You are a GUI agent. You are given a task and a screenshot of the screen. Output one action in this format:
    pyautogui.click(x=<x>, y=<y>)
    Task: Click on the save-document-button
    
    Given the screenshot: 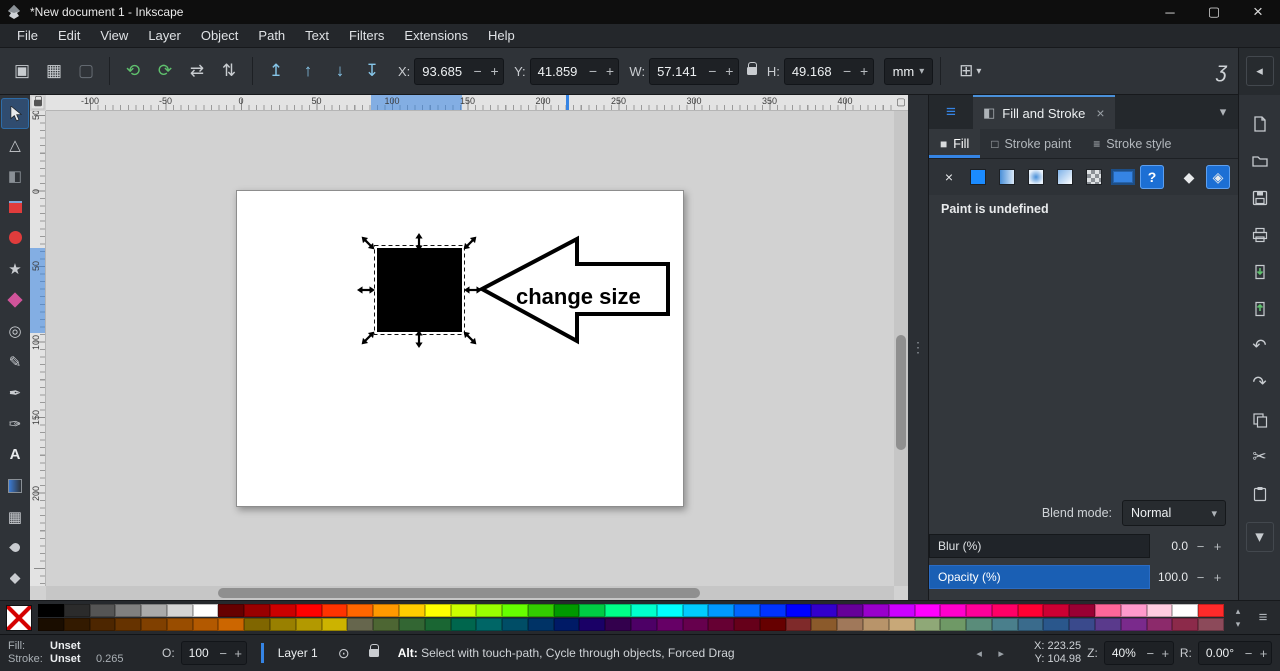 What is the action you would take?
    pyautogui.click(x=1260, y=197)
    